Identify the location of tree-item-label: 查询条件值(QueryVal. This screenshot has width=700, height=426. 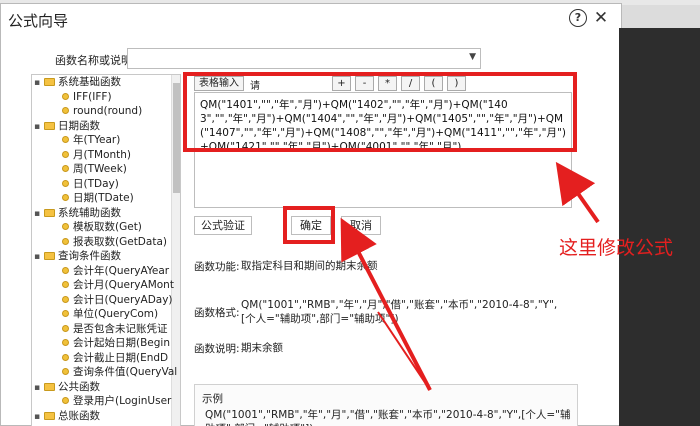
(125, 372).